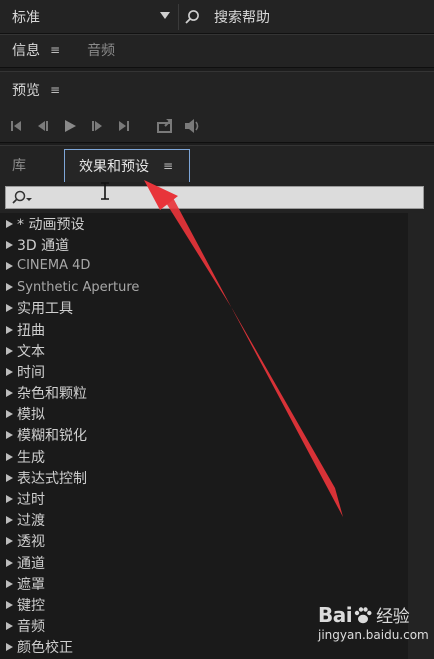  Describe the element at coordinates (204, 541) in the screenshot. I see `tree-item: 透视` at that location.